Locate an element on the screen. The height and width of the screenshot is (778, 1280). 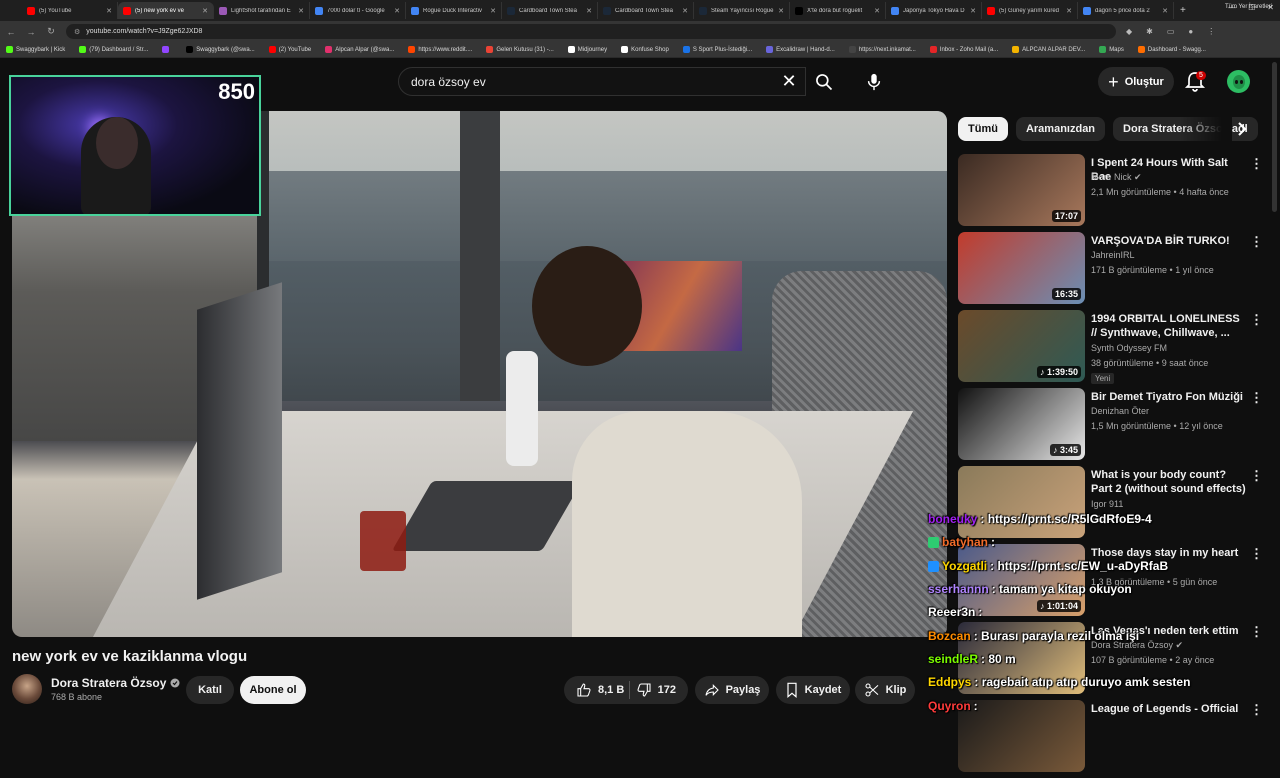
sidebar-icon: ▭ is located at coordinates (1171, 31).